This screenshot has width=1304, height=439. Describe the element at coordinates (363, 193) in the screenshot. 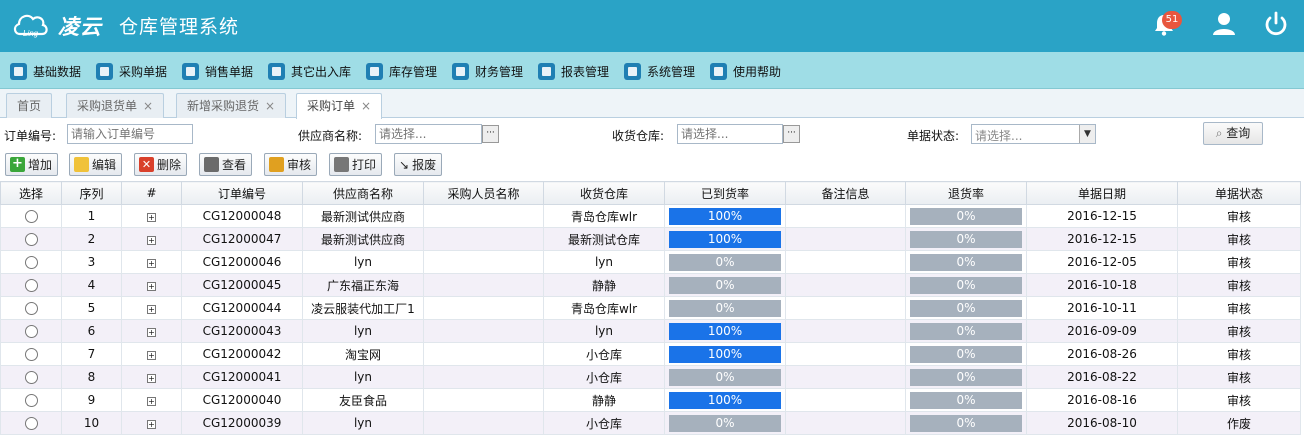

I see `column-header: 供应商名称` at that location.